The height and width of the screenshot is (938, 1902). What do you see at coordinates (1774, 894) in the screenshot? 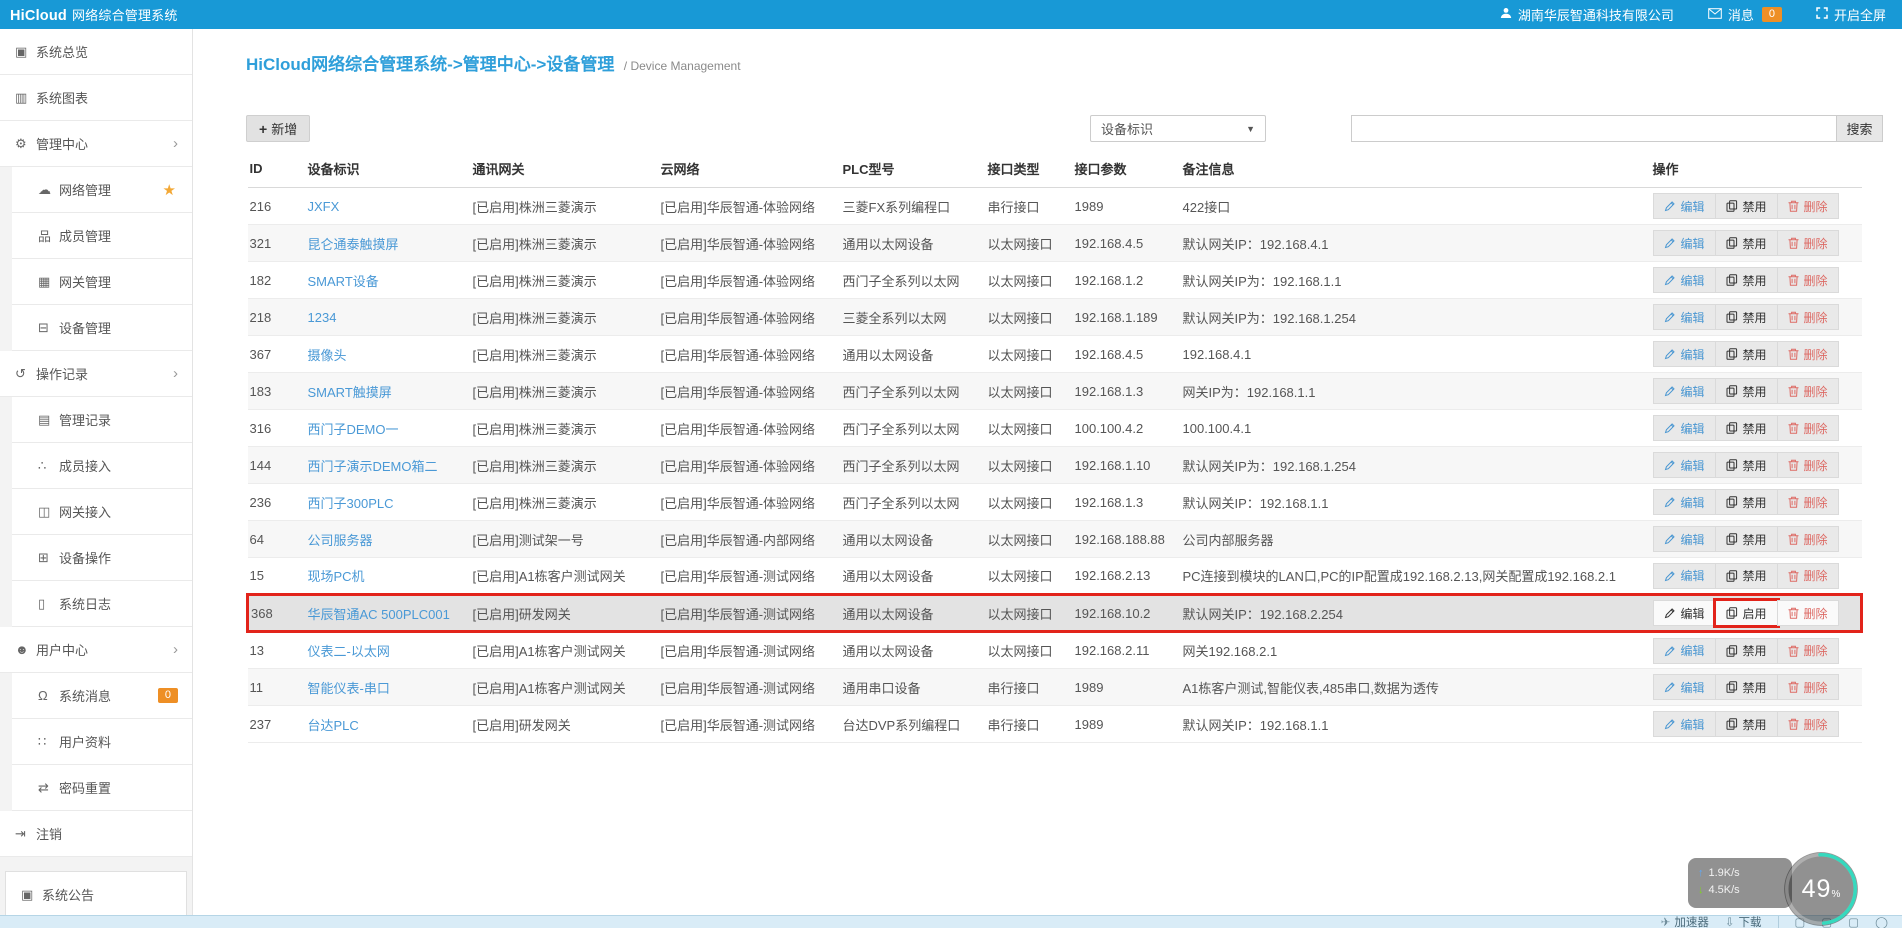
I see `speed-monitor-overlay: ↑ 1.9K/s ↓ 4.5K/s 49 %` at bounding box center [1774, 894].